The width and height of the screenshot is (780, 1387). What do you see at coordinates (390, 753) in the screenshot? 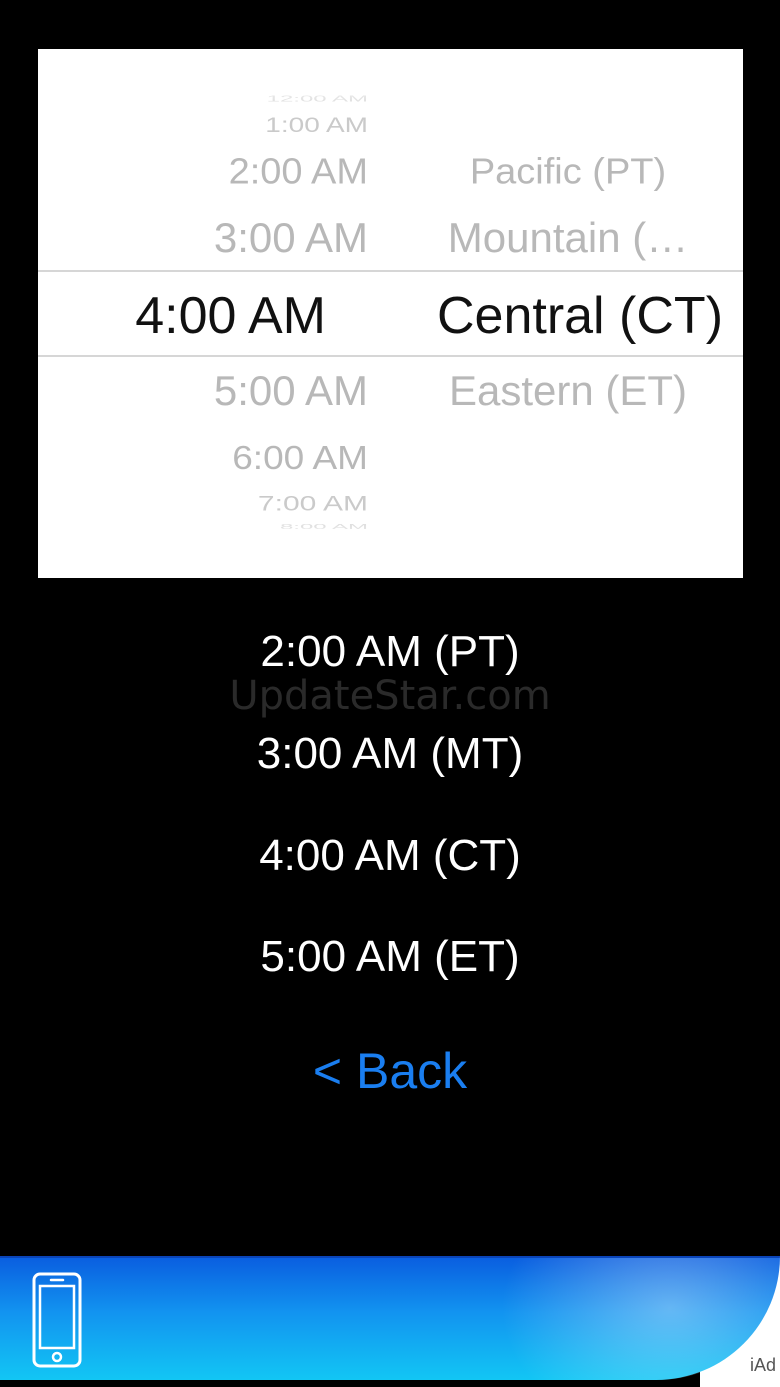
I see `result-mountain: 3:00 AM (MT)` at bounding box center [390, 753].